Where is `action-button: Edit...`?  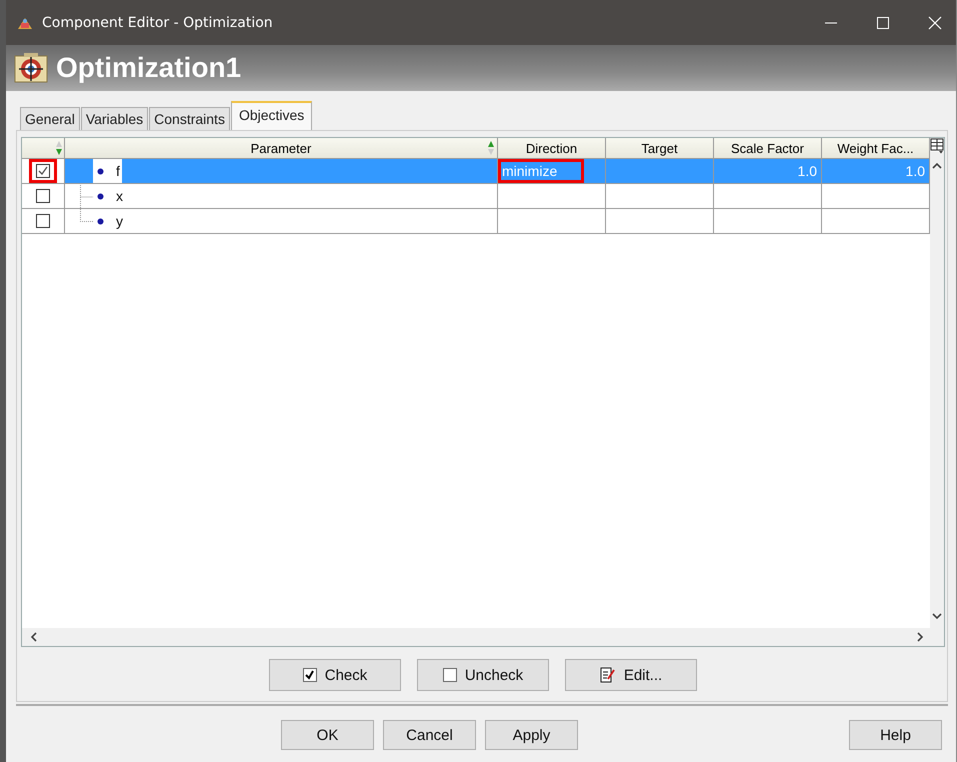
action-button: Edit... is located at coordinates (631, 675).